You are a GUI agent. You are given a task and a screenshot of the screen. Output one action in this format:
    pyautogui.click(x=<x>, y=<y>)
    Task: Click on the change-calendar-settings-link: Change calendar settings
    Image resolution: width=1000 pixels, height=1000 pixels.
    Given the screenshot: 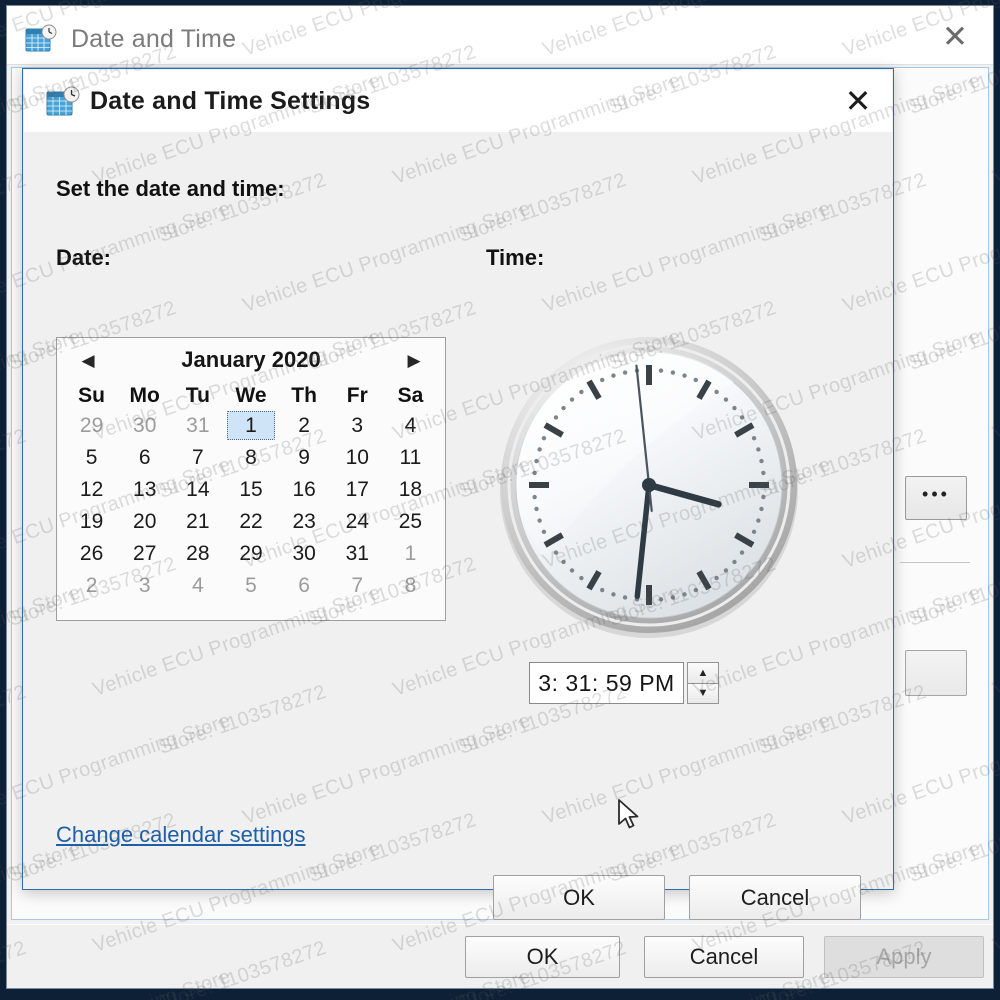 What is the action you would take?
    pyautogui.click(x=181, y=835)
    